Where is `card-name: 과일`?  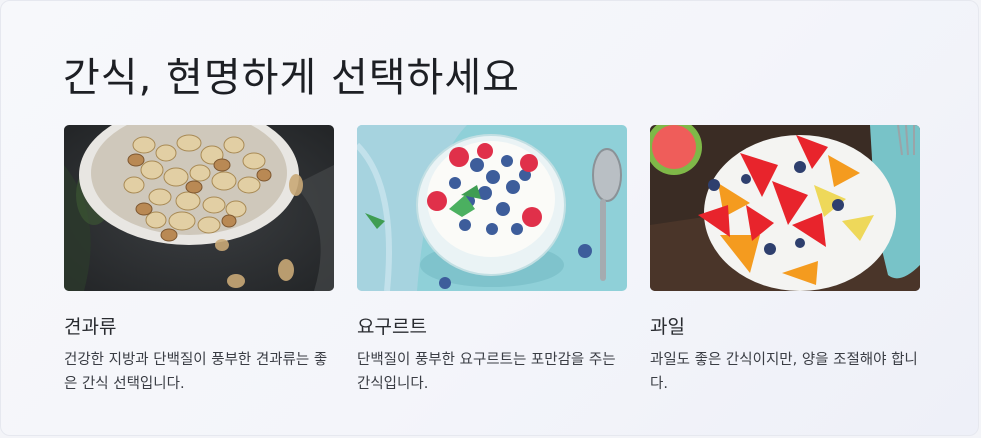 card-name: 과일 is located at coordinates (667, 327).